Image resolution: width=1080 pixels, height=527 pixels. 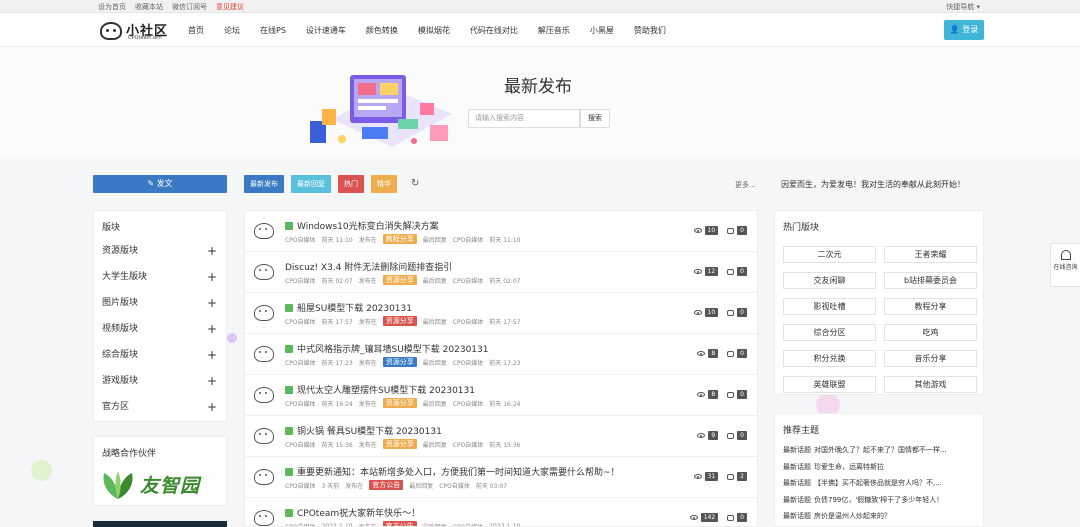 What do you see at coordinates (160, 277) in the screenshot?
I see `board-item-students: 大学生版块 +` at bounding box center [160, 277].